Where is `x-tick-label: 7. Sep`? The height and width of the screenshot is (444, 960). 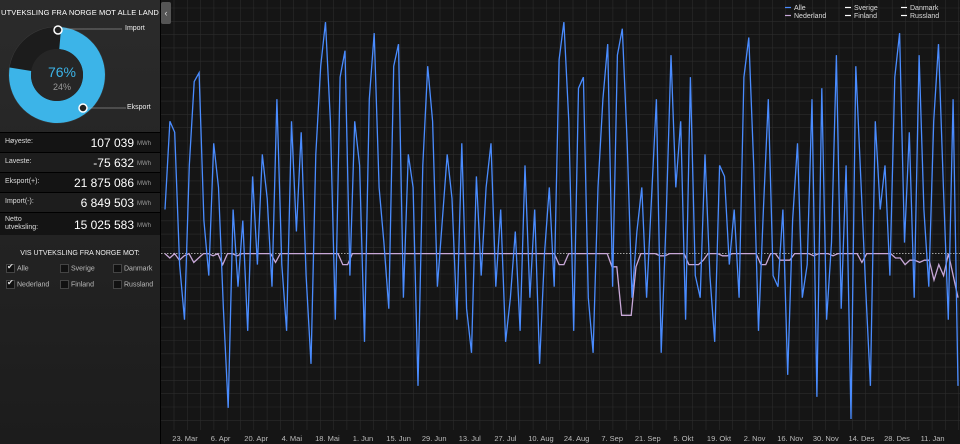 x-tick-label: 7. Sep is located at coordinates (612, 438).